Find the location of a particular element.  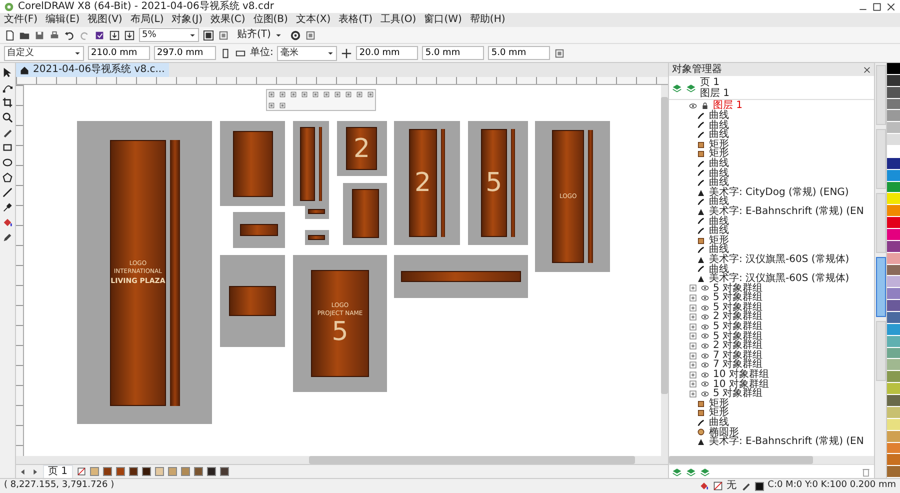

snap-dropdown: 贴齐(T) is located at coordinates (259, 35).